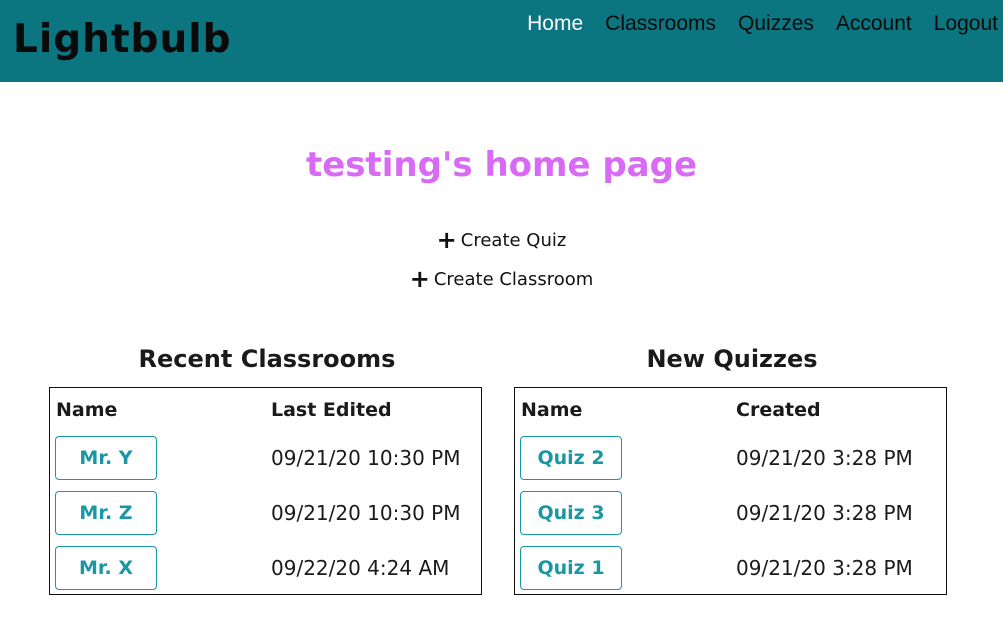  Describe the element at coordinates (122, 40) in the screenshot. I see `brand-logo: Lightbulb` at that location.